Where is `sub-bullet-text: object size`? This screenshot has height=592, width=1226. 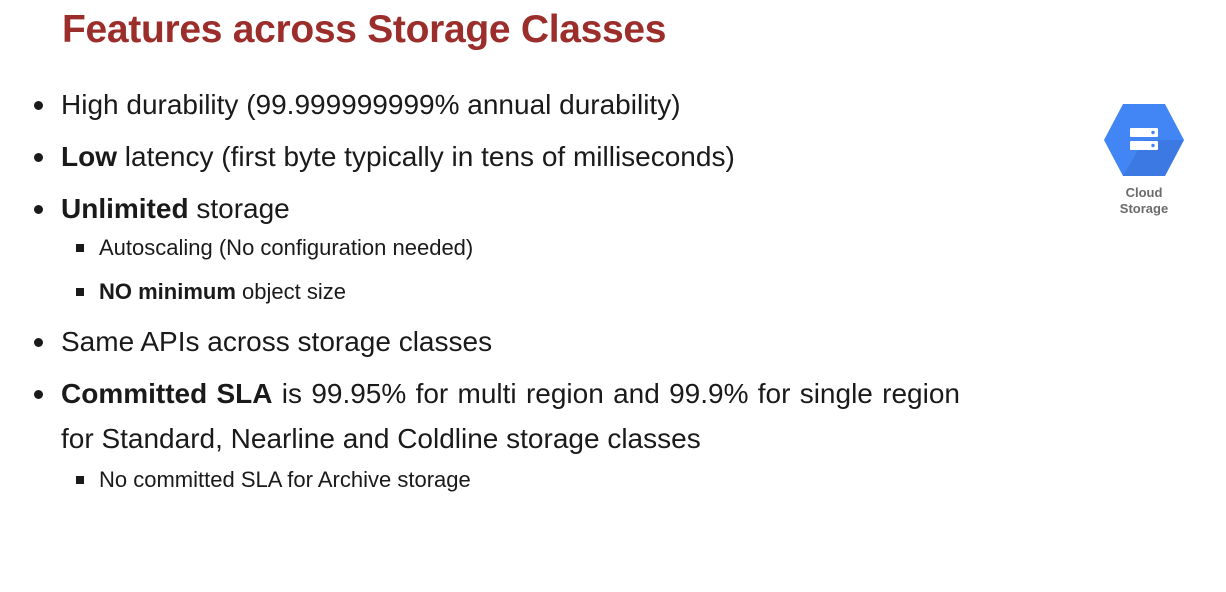
sub-bullet-text: object size is located at coordinates (290, 291).